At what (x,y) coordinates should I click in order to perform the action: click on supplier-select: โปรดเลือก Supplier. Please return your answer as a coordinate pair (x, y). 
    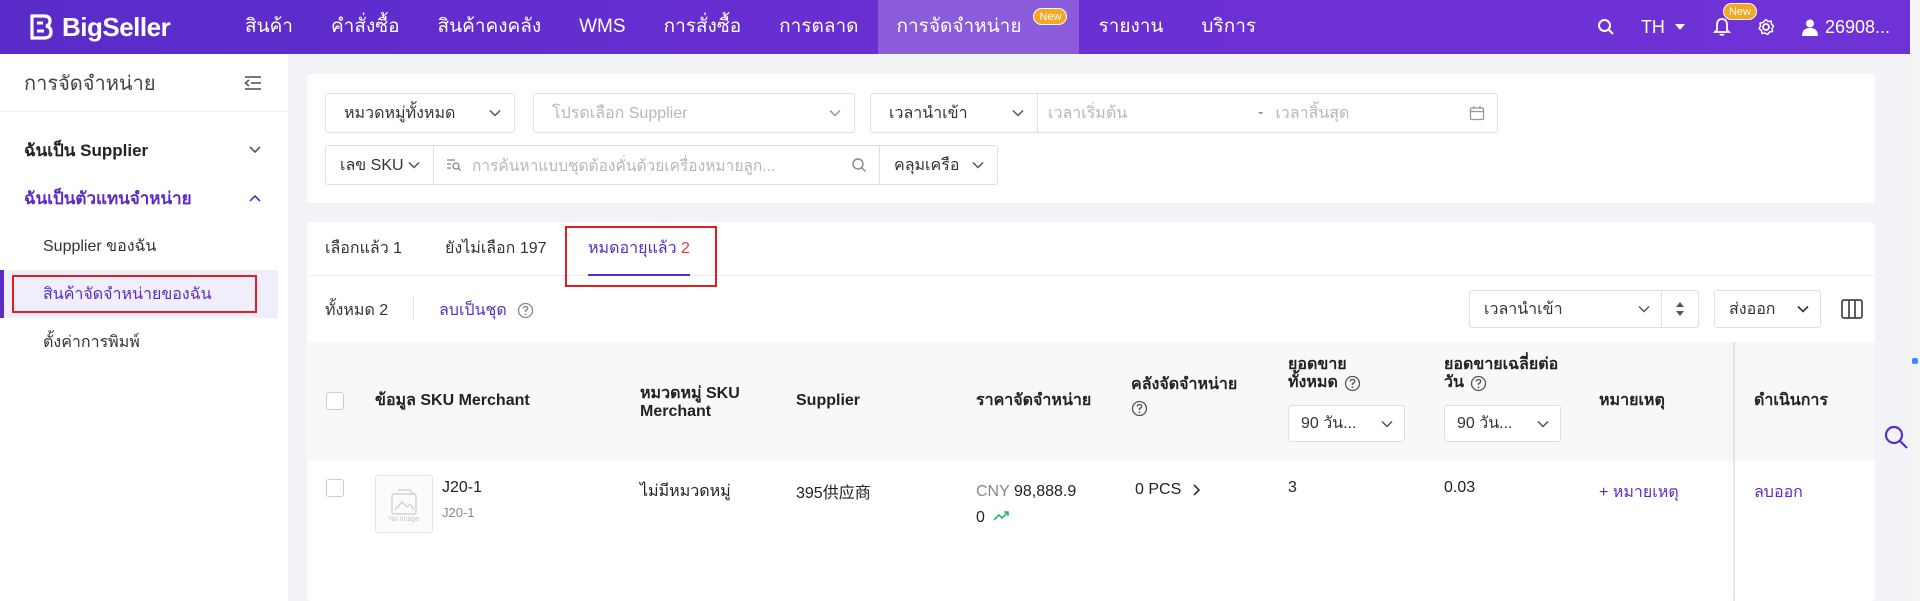
    Looking at the image, I should click on (694, 113).